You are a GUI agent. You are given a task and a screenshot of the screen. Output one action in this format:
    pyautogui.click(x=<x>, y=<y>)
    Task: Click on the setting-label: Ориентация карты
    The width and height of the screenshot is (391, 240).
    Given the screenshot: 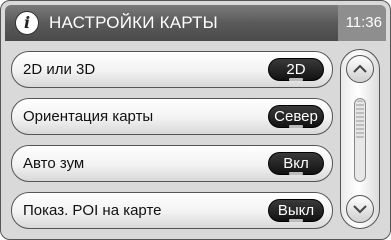 What is the action you would take?
    pyautogui.click(x=88, y=116)
    